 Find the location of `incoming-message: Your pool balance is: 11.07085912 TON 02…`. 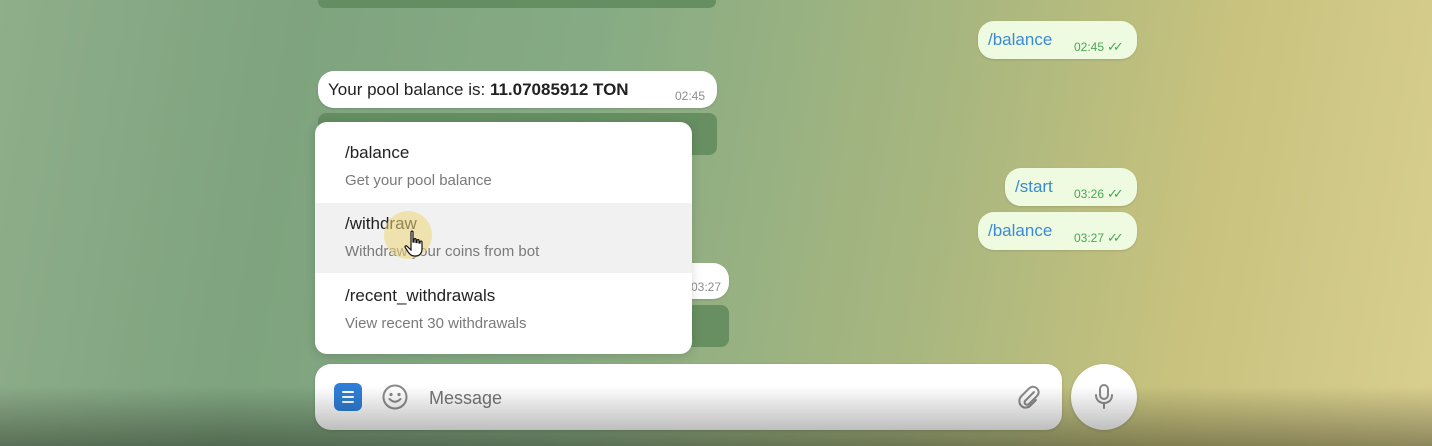

incoming-message: Your pool balance is: 11.07085912 TON 02… is located at coordinates (517, 89).